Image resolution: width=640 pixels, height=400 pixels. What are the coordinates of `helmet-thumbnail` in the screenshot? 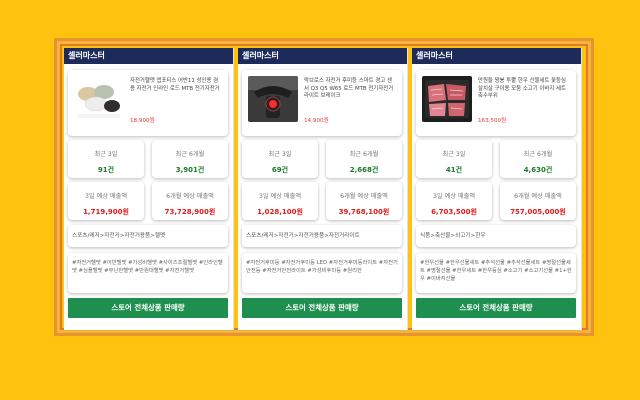 It's located at (99, 99).